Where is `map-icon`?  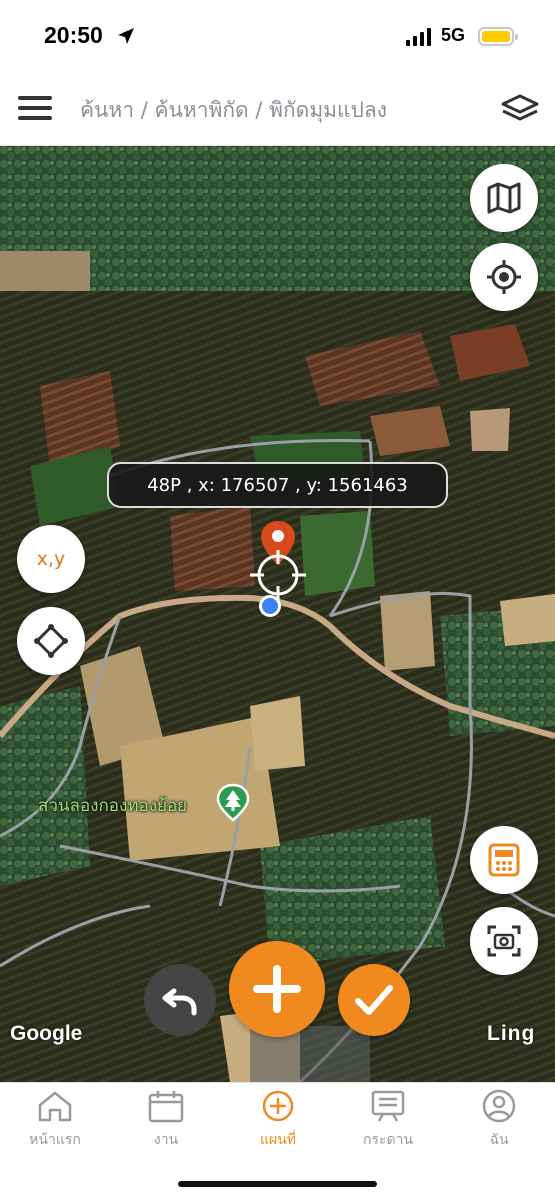
map-icon is located at coordinates (504, 198).